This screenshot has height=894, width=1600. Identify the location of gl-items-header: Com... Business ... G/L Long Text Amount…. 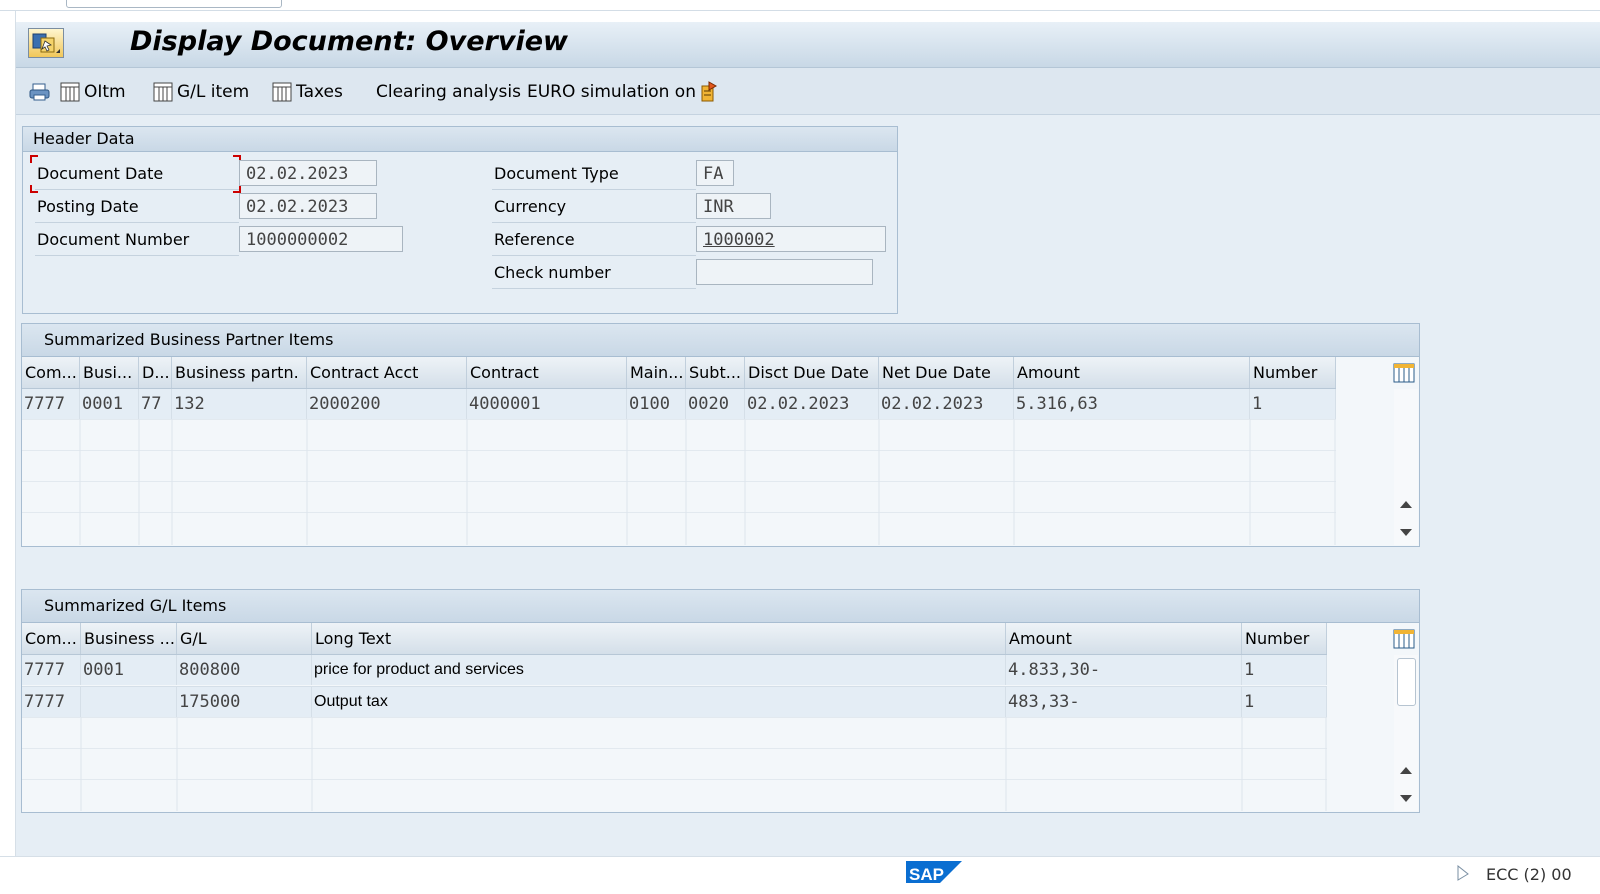
(674, 639).